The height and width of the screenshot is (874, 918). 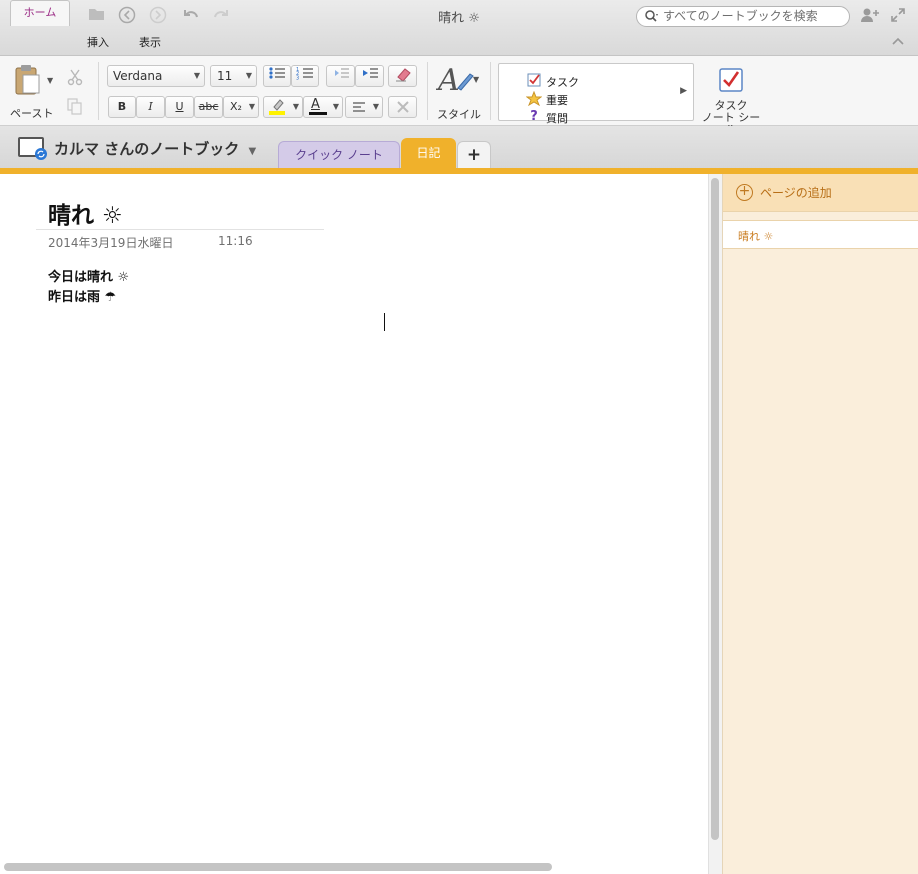 What do you see at coordinates (147, 149) in the screenshot?
I see `notebook-title-label: カルマ さんのノートブック` at bounding box center [147, 149].